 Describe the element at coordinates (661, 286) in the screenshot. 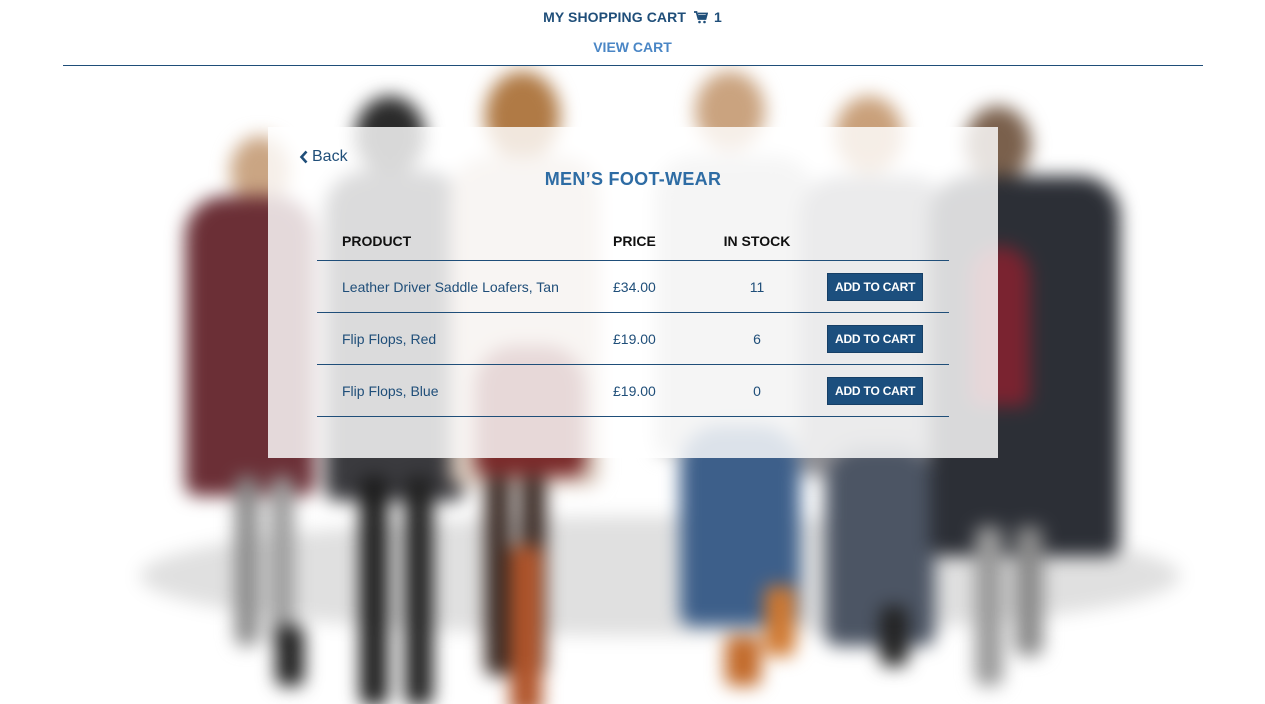

I see `product-price: £34.00` at that location.